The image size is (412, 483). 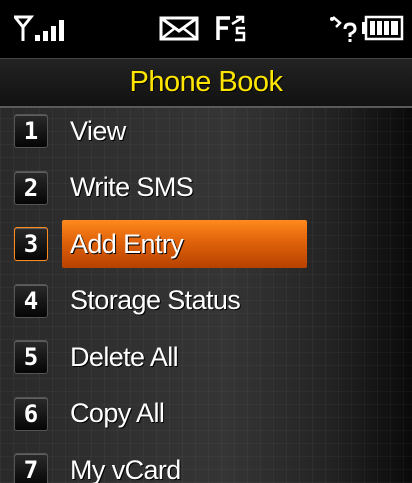 I want to click on page-title: Phone Book, so click(x=206, y=82).